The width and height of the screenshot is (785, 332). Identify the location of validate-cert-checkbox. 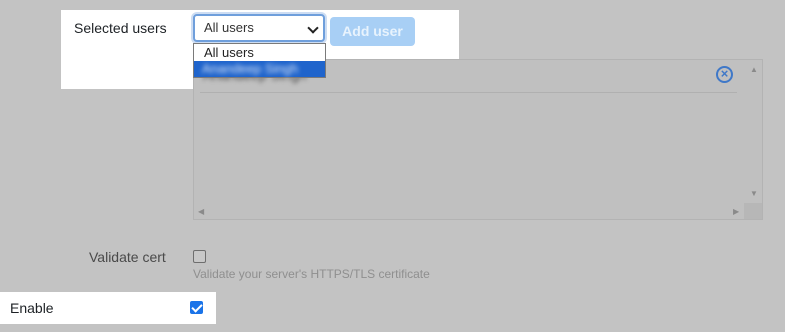
(199, 256).